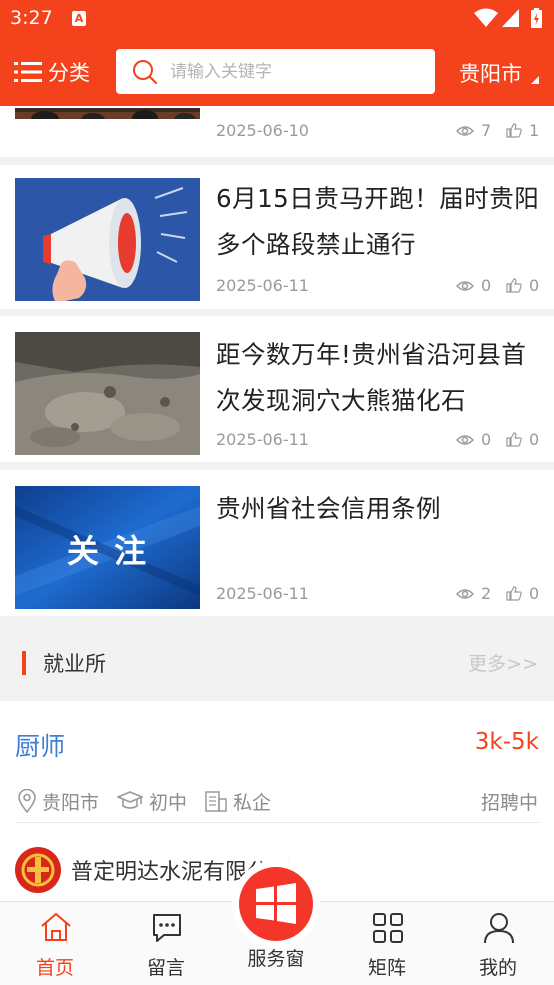 The width and height of the screenshot is (554, 985). I want to click on tab-label: 留言, so click(165, 968).